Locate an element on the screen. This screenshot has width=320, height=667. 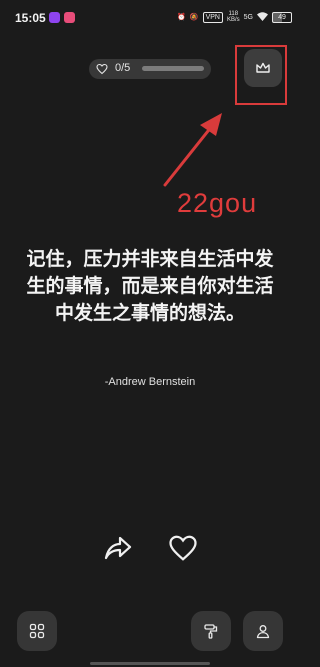
battery-level: 49 is located at coordinates (282, 17).